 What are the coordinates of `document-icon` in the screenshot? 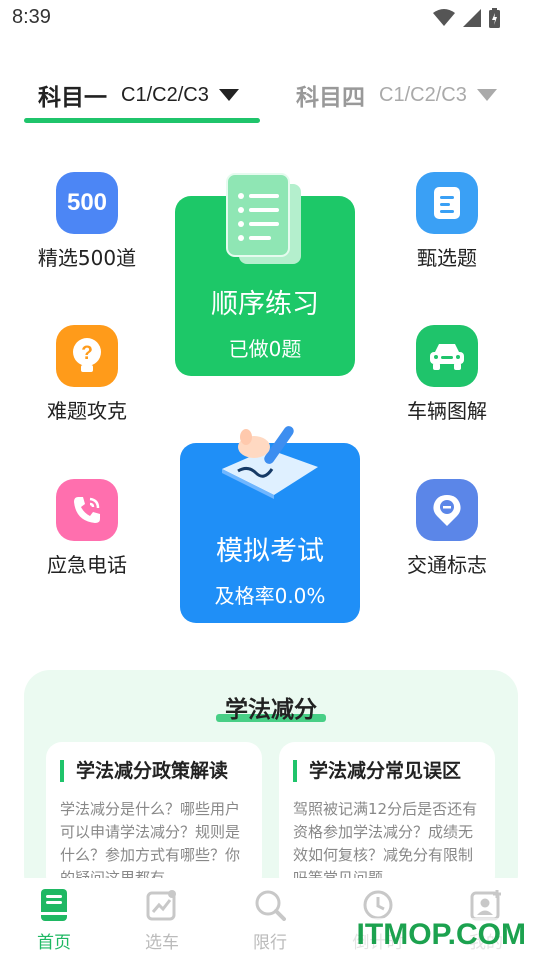 It's located at (447, 203).